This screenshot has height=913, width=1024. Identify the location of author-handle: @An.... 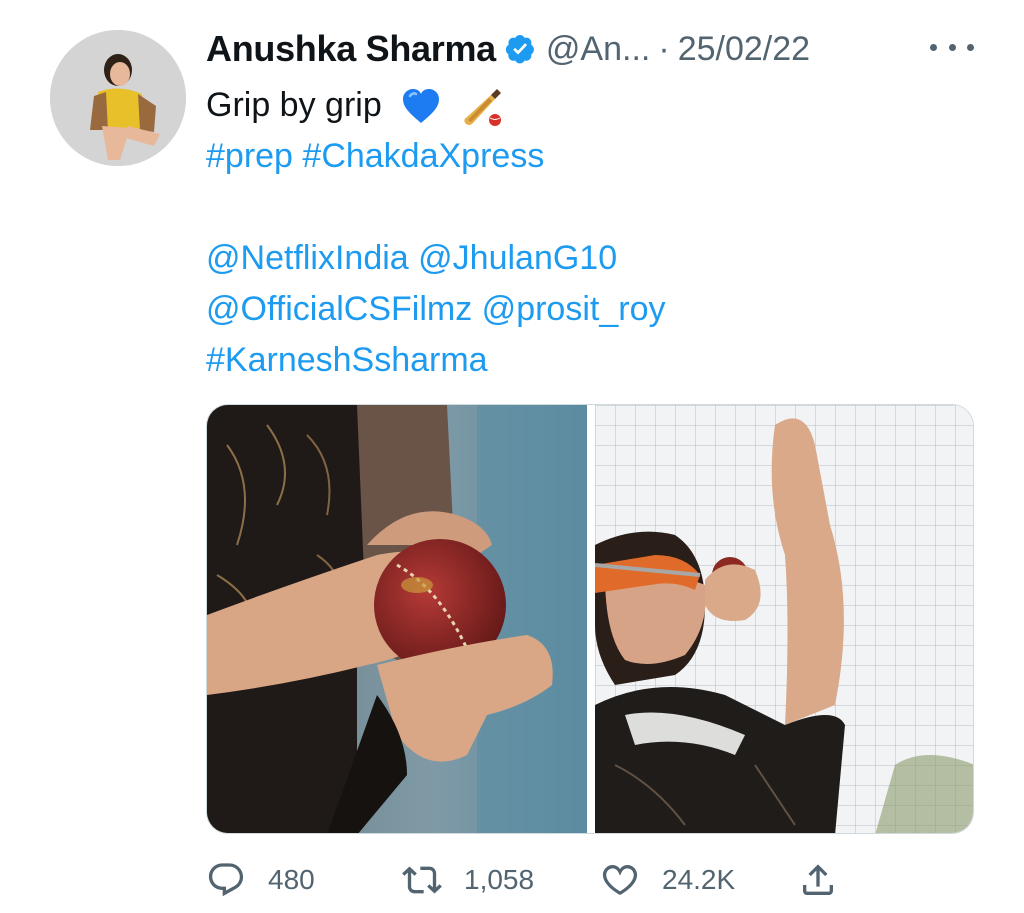
(598, 49).